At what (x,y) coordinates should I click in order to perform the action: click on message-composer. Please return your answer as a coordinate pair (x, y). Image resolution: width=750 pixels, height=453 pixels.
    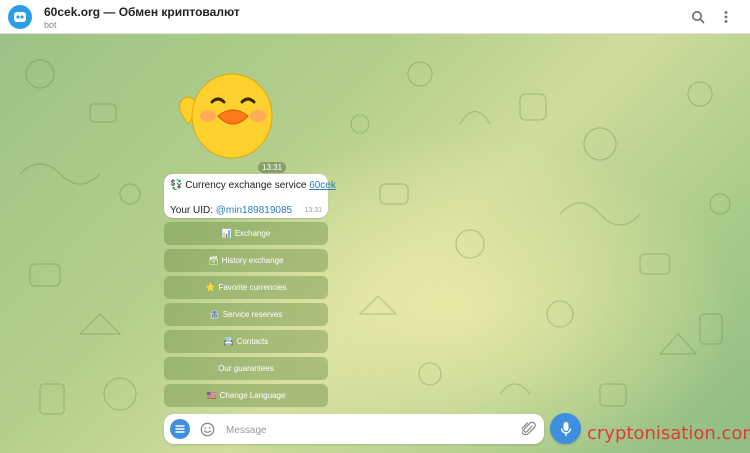
    Looking at the image, I should click on (354, 429).